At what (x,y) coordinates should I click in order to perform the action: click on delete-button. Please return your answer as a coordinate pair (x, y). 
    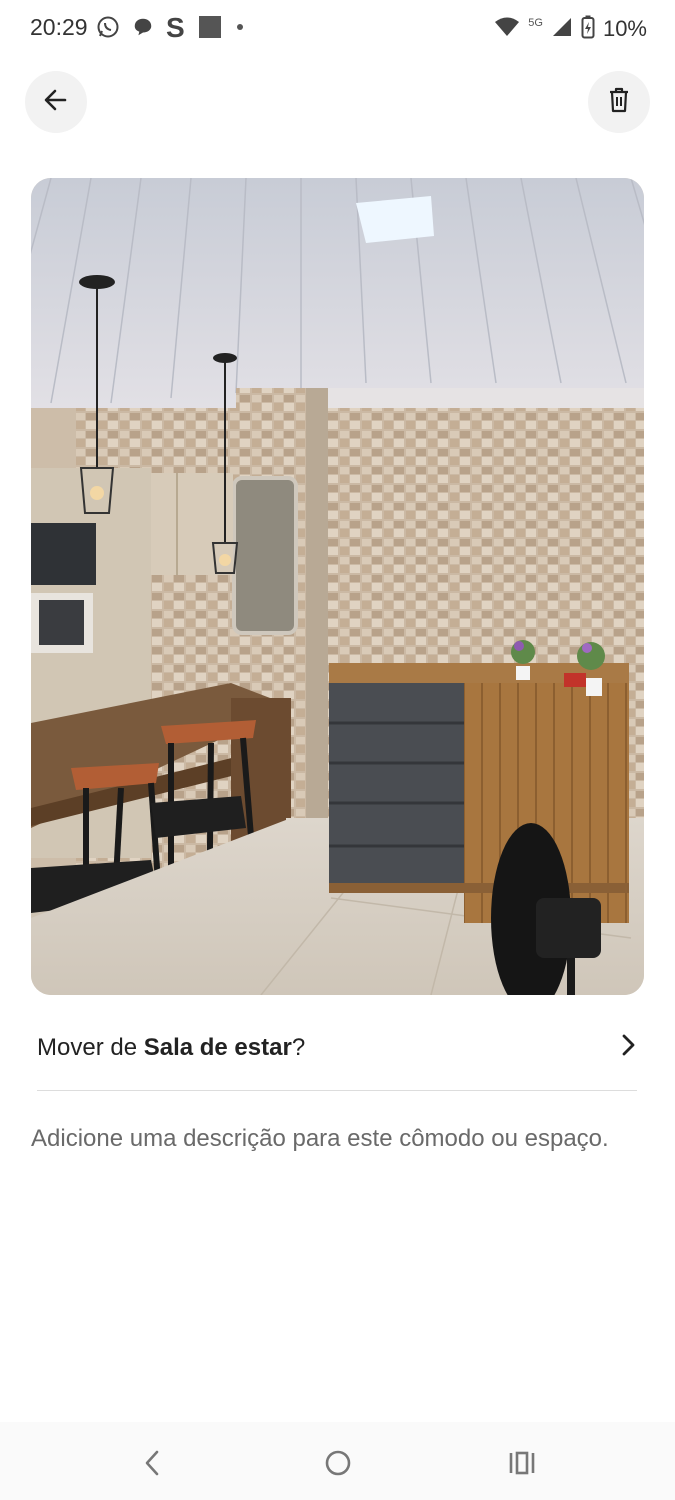
    Looking at the image, I should click on (619, 102).